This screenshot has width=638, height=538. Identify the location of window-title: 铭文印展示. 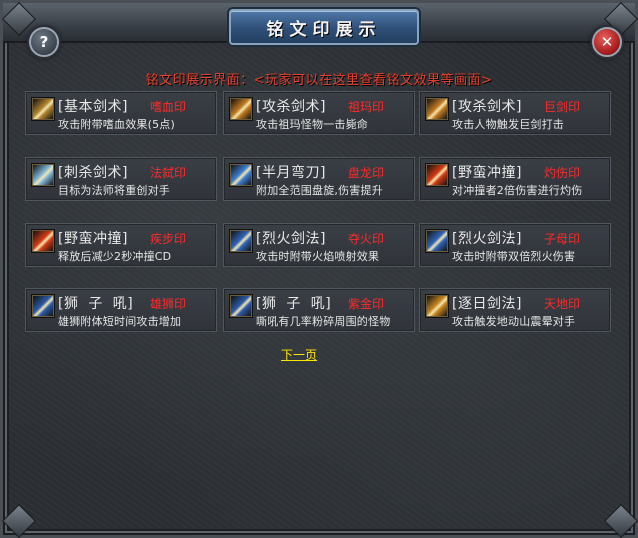
(324, 30).